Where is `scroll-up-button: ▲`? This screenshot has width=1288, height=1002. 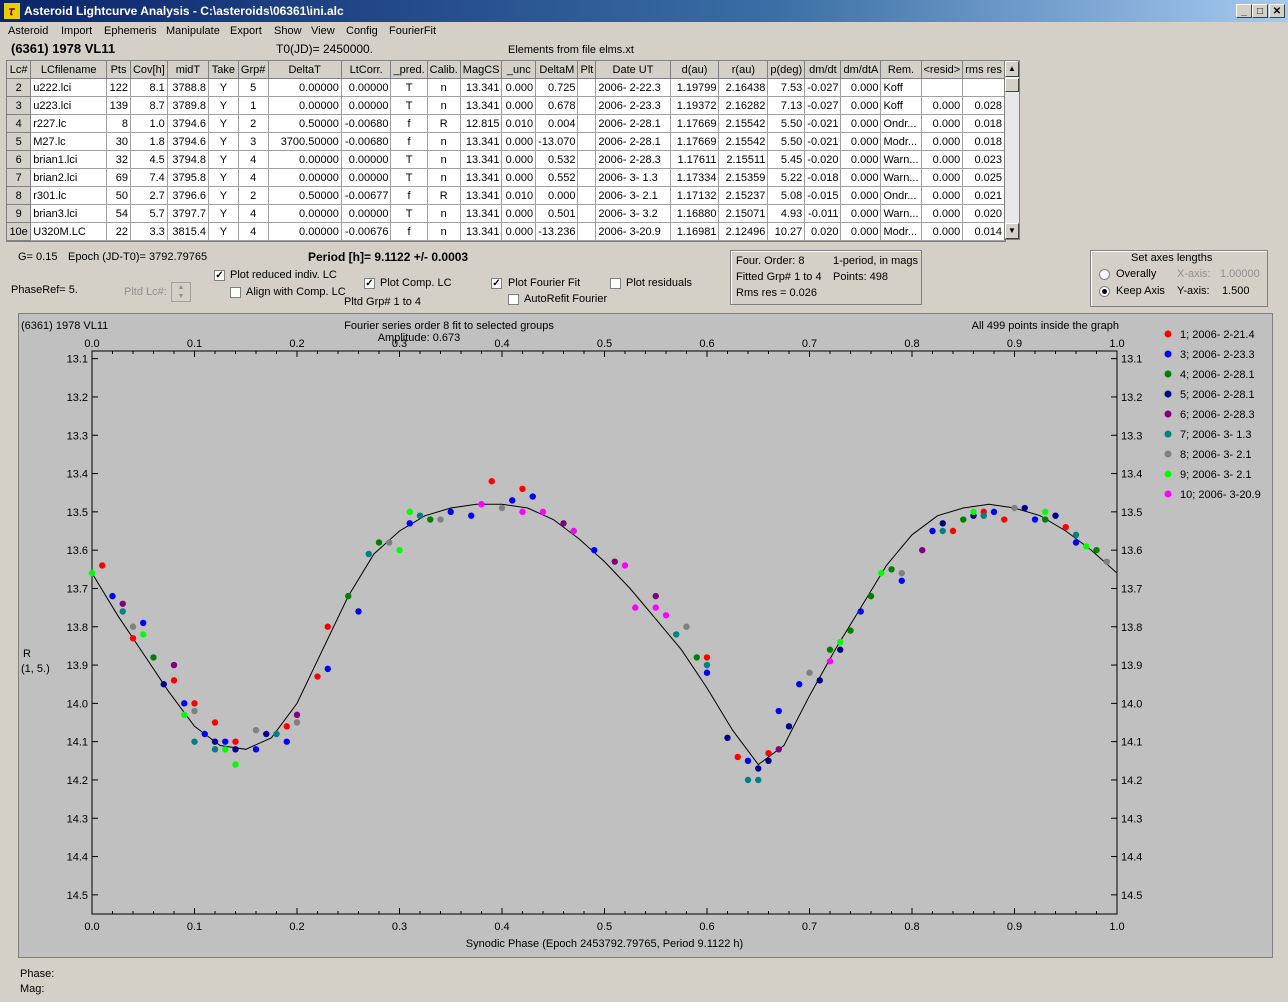
scroll-up-button: ▲ is located at coordinates (1012, 69).